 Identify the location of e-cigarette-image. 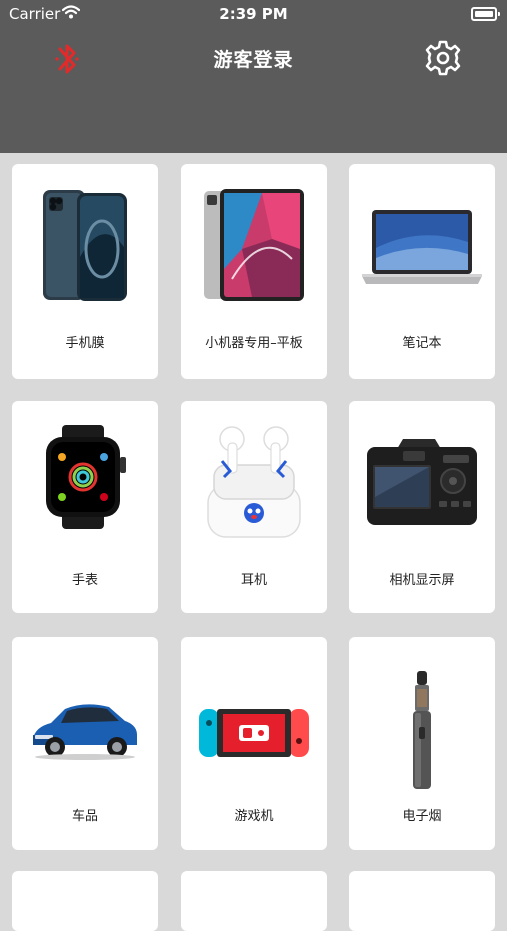
(422, 730).